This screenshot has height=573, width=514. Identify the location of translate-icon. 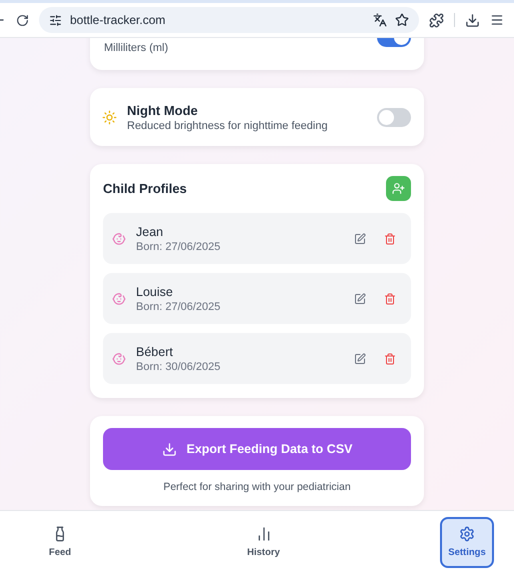
(380, 20).